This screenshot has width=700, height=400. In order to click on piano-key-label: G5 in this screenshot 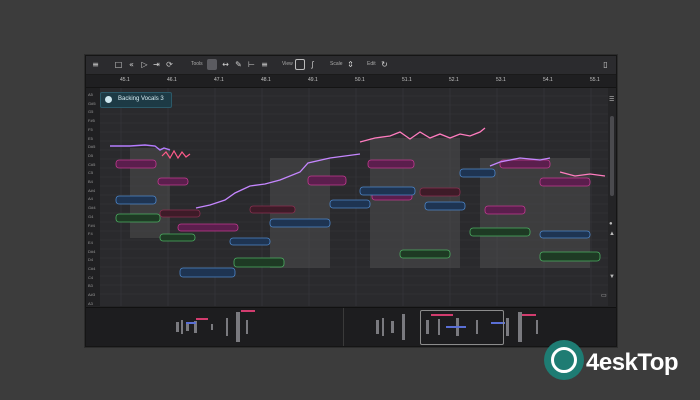, I will do `click(91, 112)`.